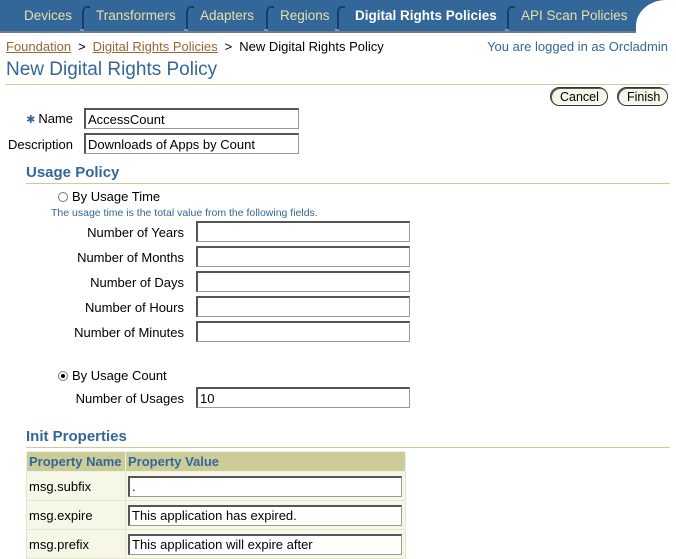 This screenshot has width=676, height=559. I want to click on days-input, so click(303, 281).